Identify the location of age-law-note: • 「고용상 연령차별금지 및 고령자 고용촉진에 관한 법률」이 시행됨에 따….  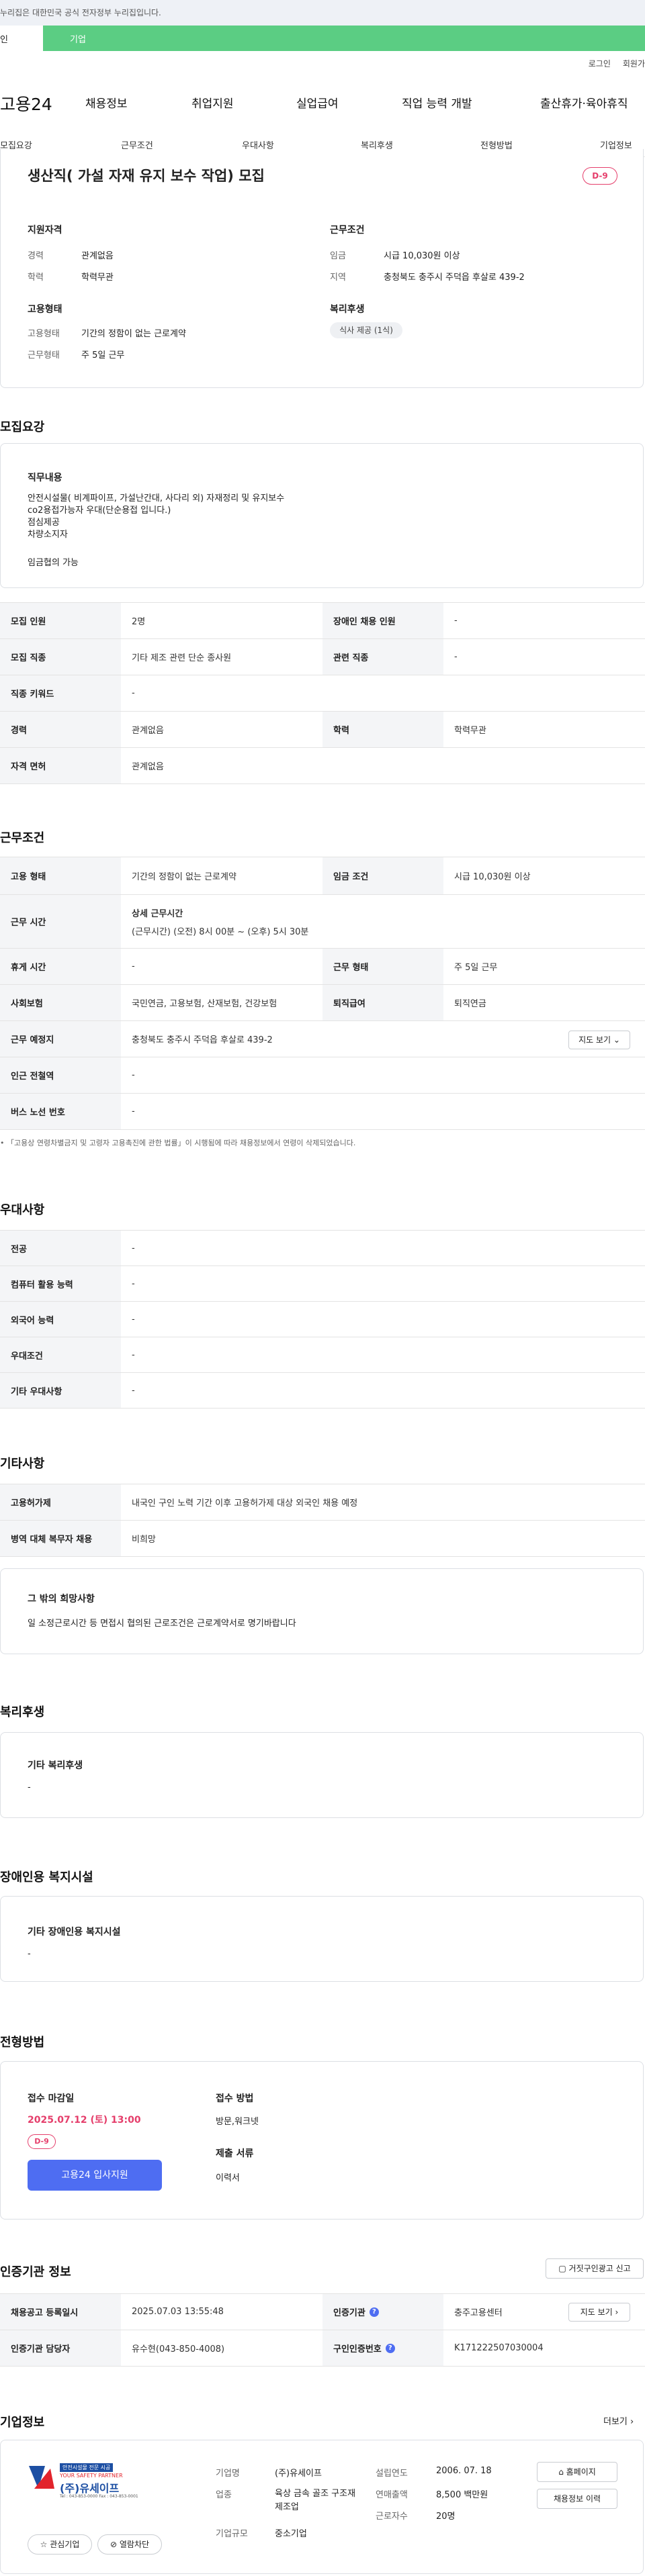
(178, 1143).